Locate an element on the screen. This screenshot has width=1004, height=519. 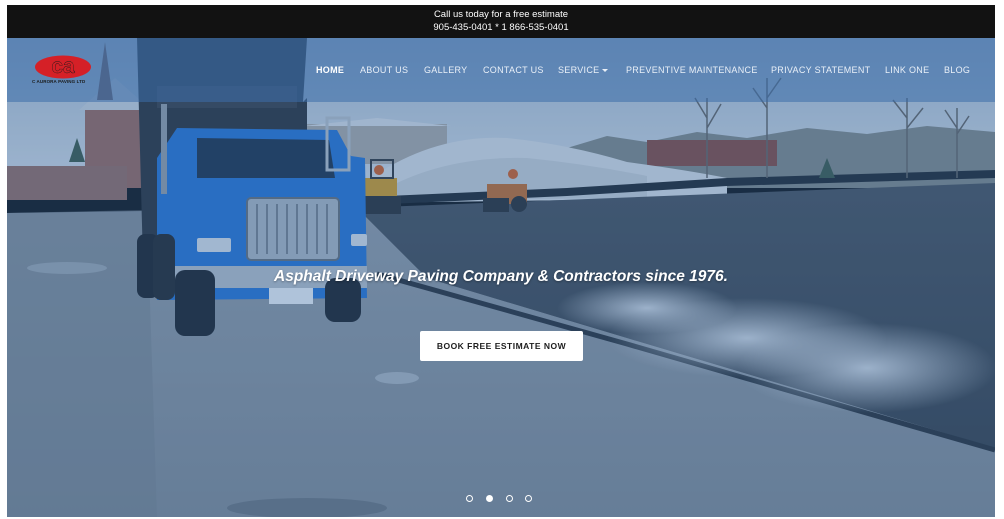
book-estimate-button: BOOK FREE ESTIMATE NOW is located at coordinates (501, 346).